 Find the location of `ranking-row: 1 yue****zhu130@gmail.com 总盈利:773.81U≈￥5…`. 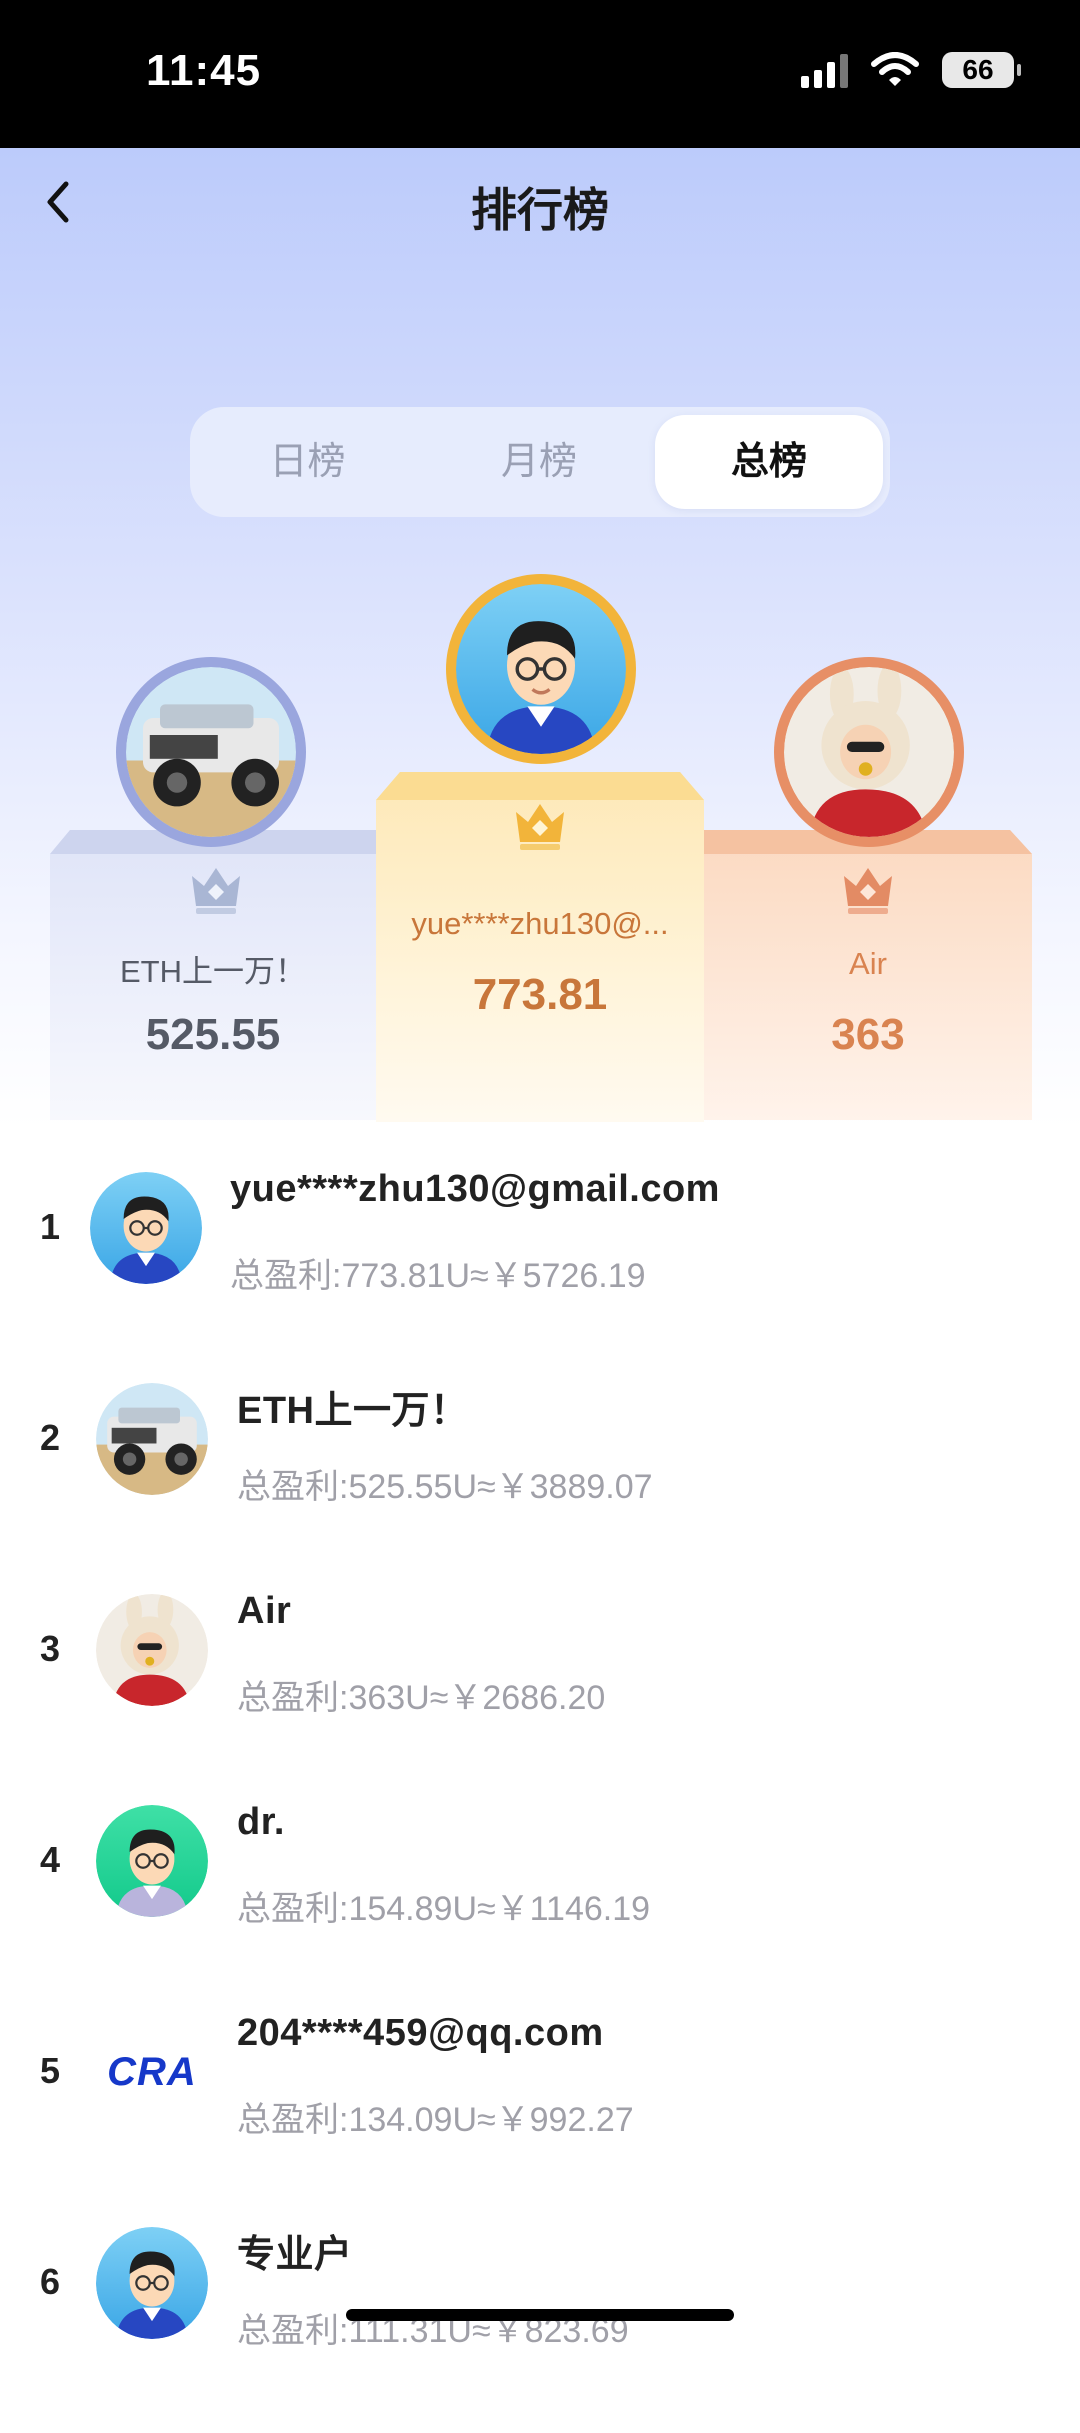

ranking-row: 1 yue****zhu130@gmail.com 总盈利:773.81U≈￥5… is located at coordinates (540, 1273).